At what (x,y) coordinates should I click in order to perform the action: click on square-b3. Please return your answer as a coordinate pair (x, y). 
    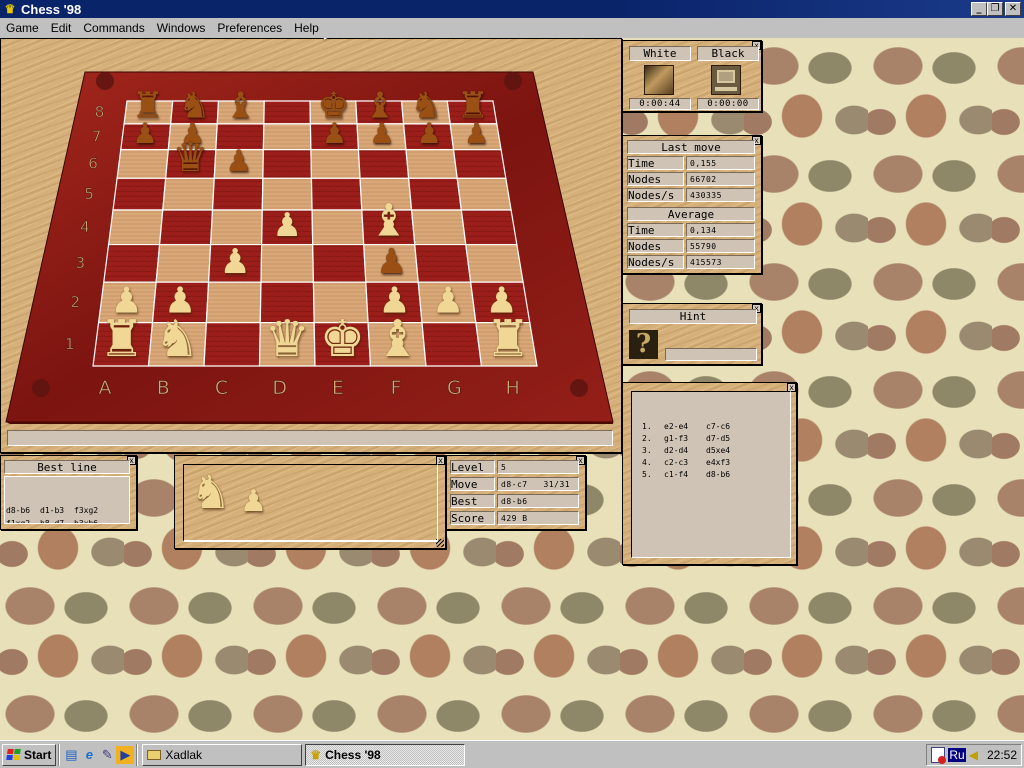
    Looking at the image, I should click on (183, 263).